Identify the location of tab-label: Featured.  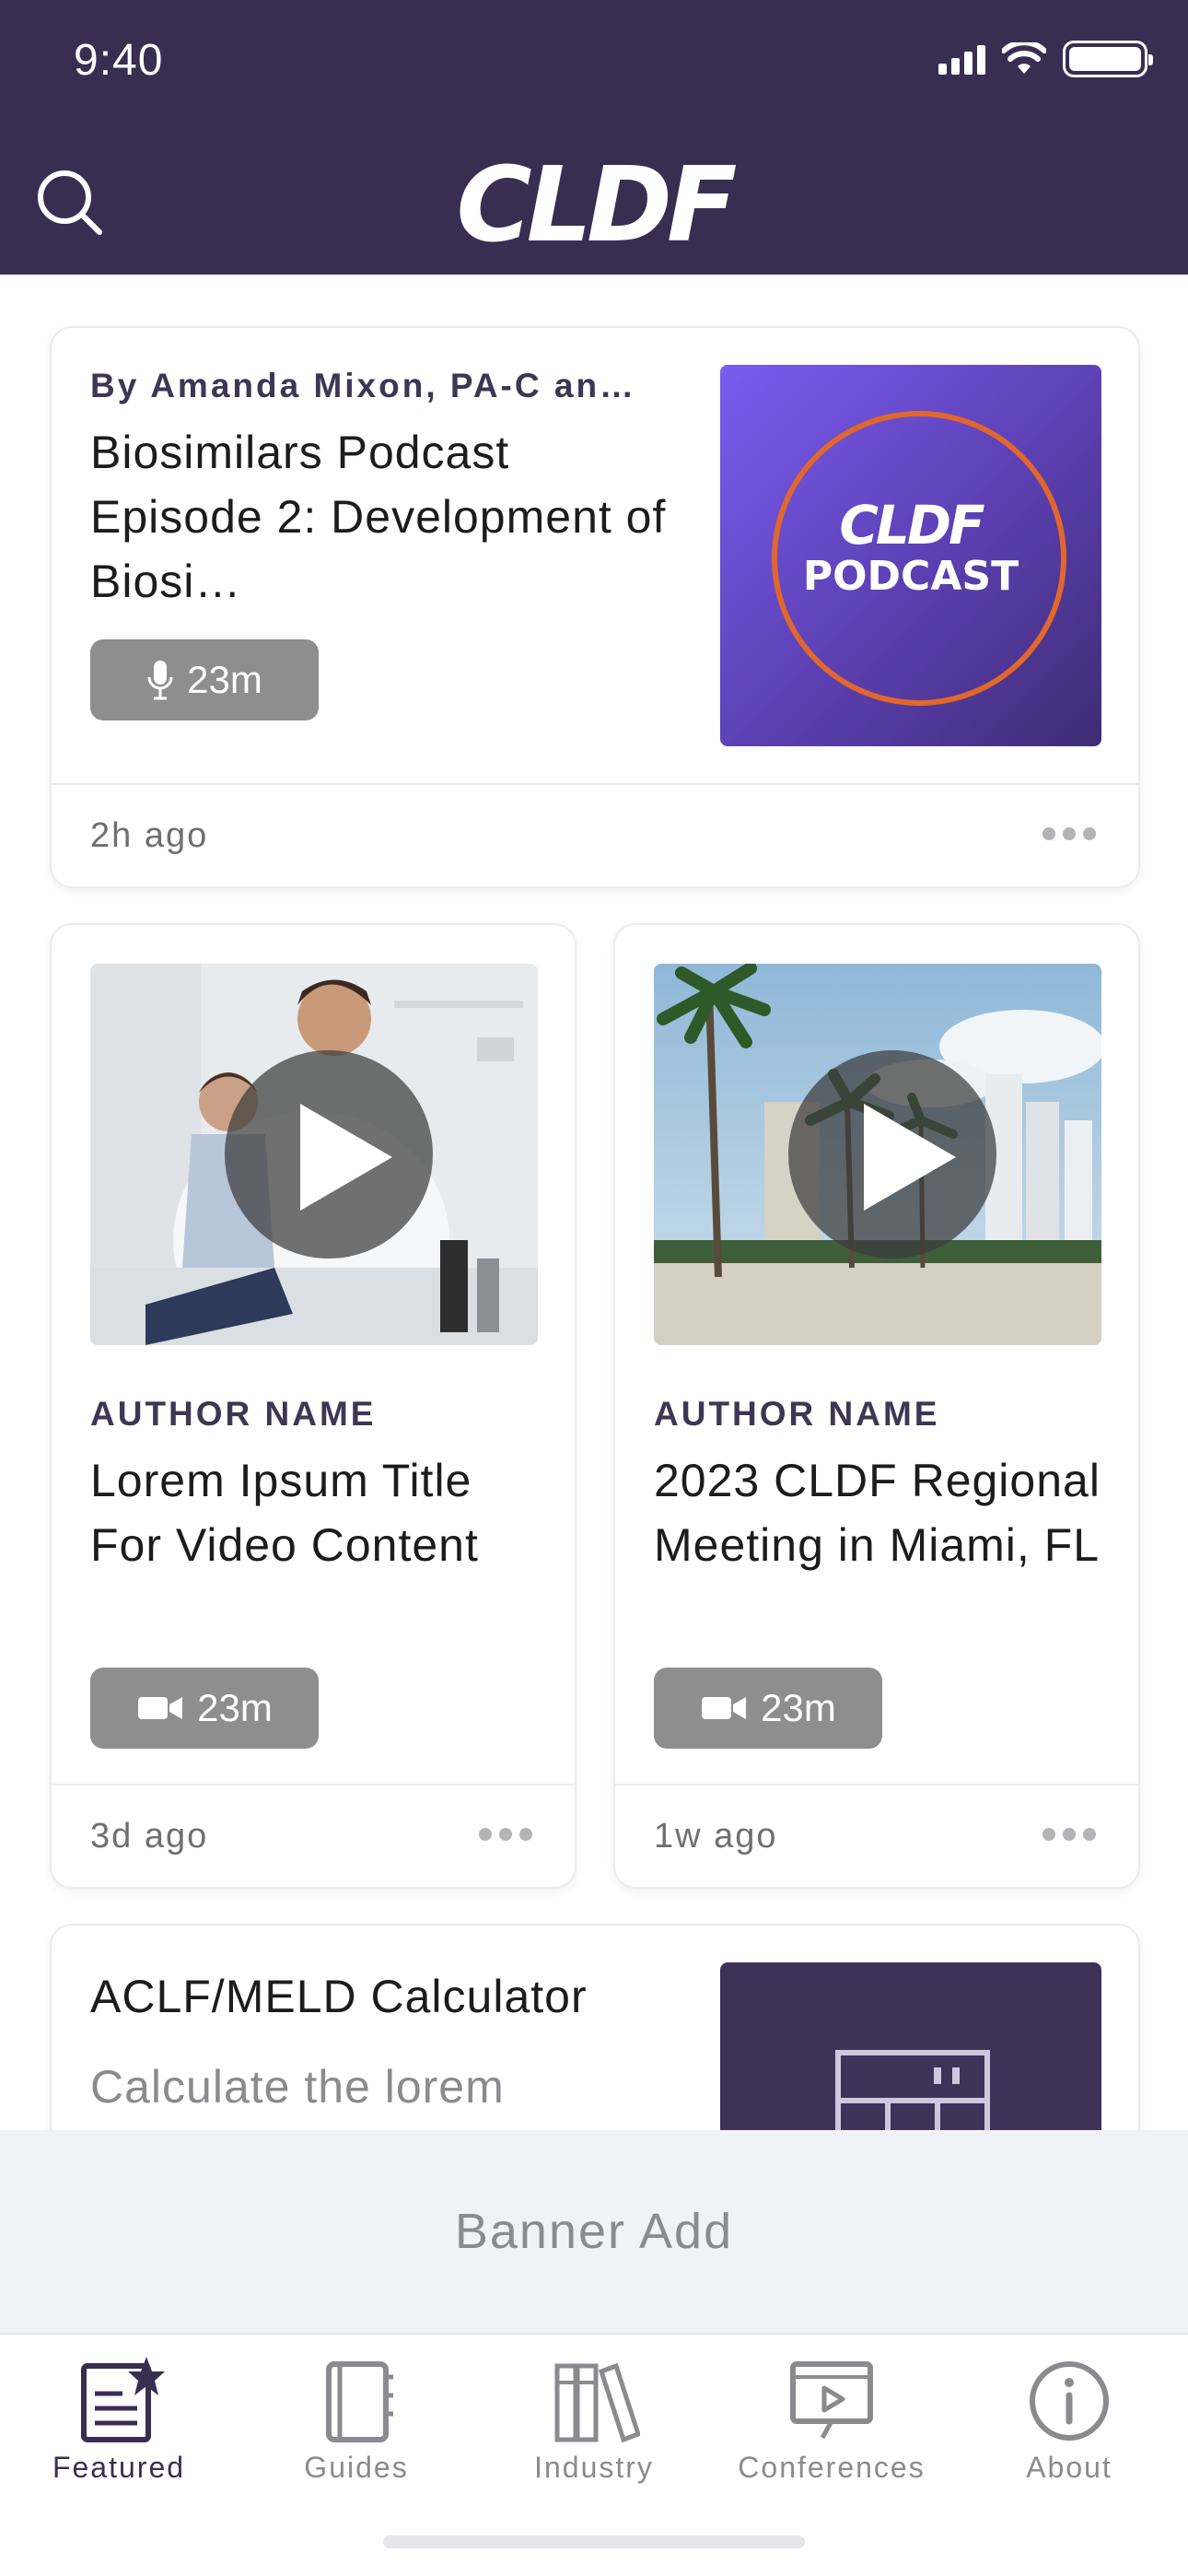
(119, 2467).